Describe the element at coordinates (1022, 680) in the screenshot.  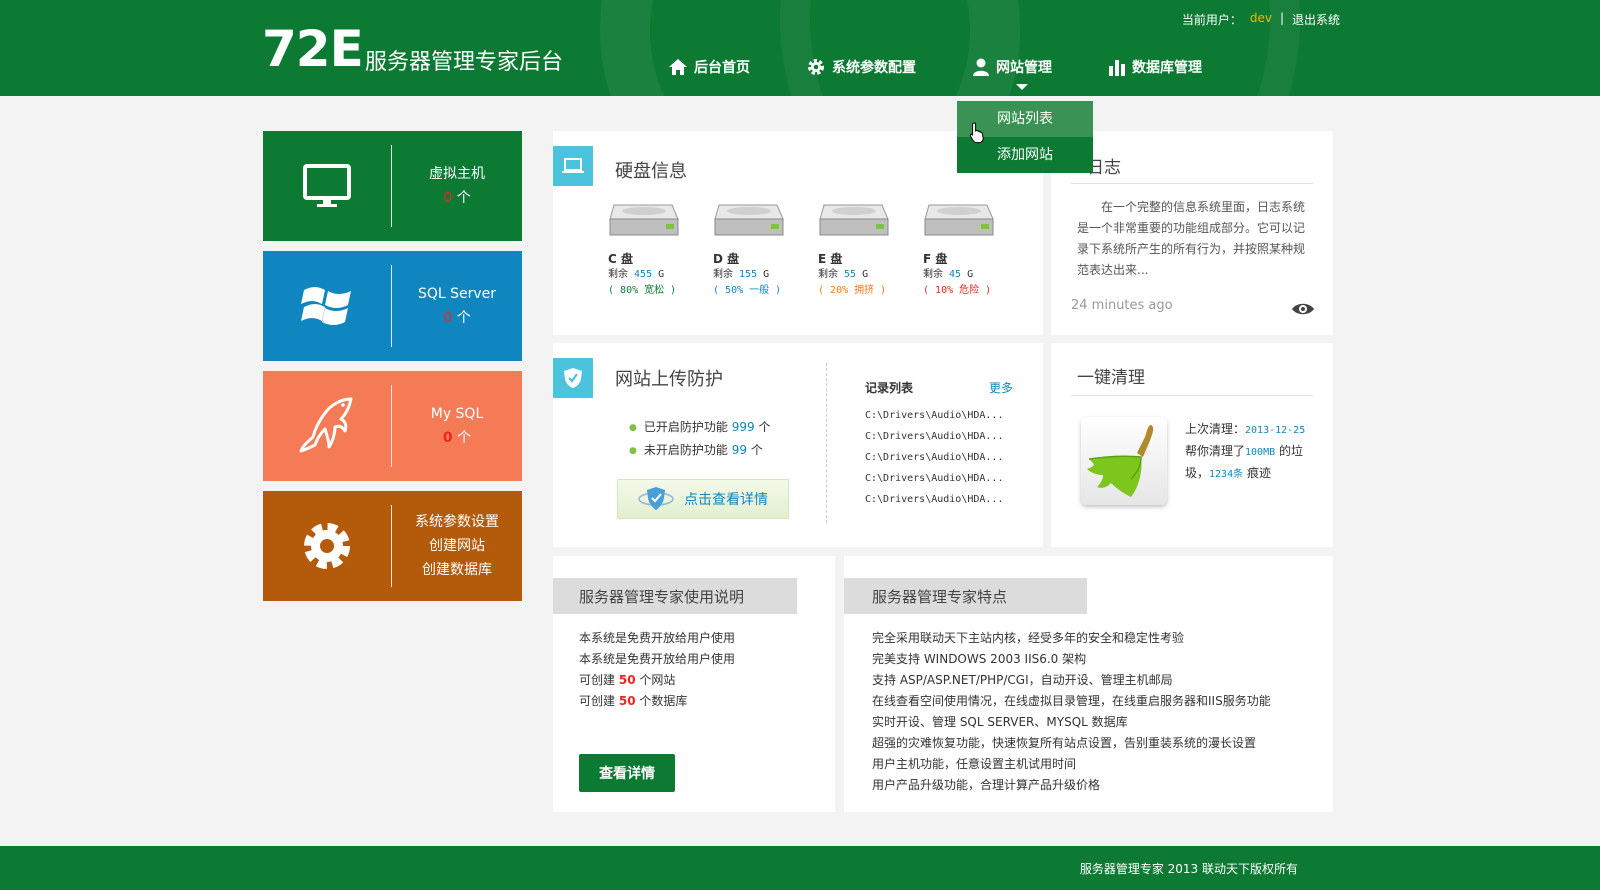
I see `feature-line: 支持 ASP/ASP.NET/PHP/CGI，自动开设、管理主机邮局` at that location.